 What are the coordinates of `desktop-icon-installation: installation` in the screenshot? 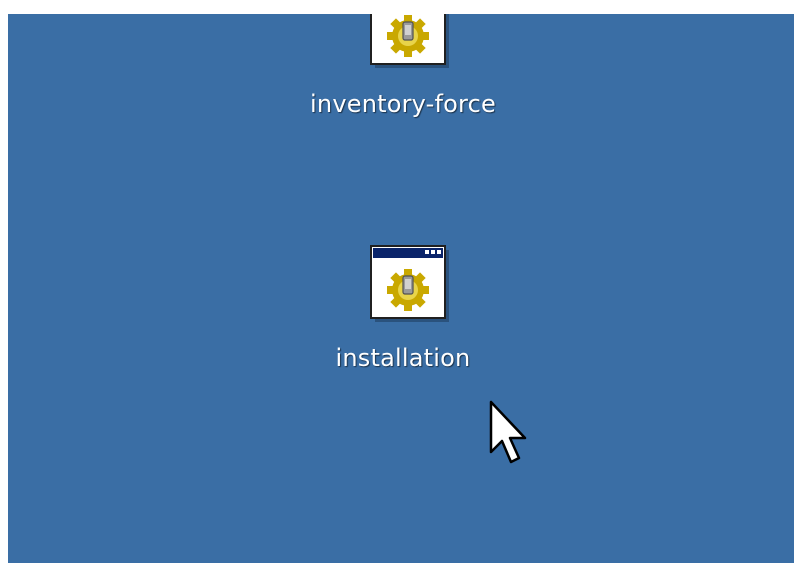 It's located at (403, 306).